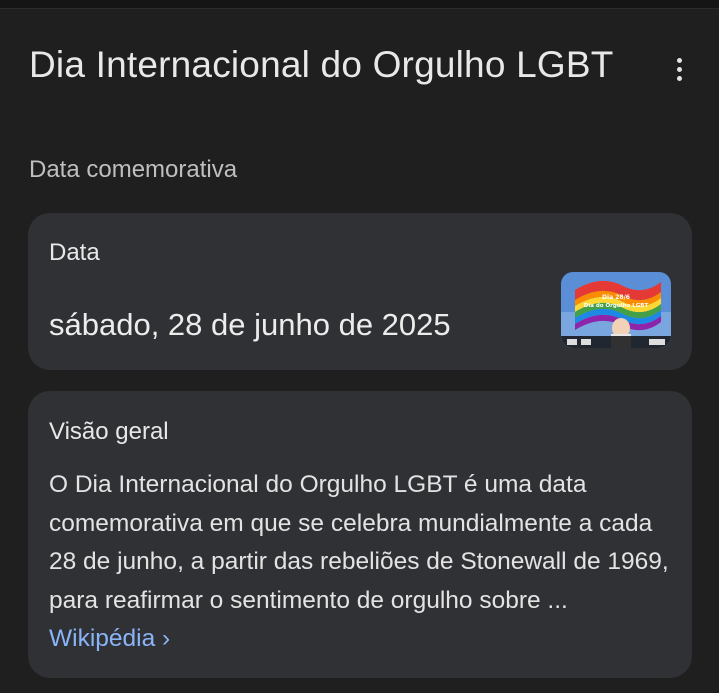 Image resolution: width=719 pixels, height=693 pixels. What do you see at coordinates (616, 306) in the screenshot?
I see `thumbnail-caption-2: Dia do Orgulho LGBT` at bounding box center [616, 306].